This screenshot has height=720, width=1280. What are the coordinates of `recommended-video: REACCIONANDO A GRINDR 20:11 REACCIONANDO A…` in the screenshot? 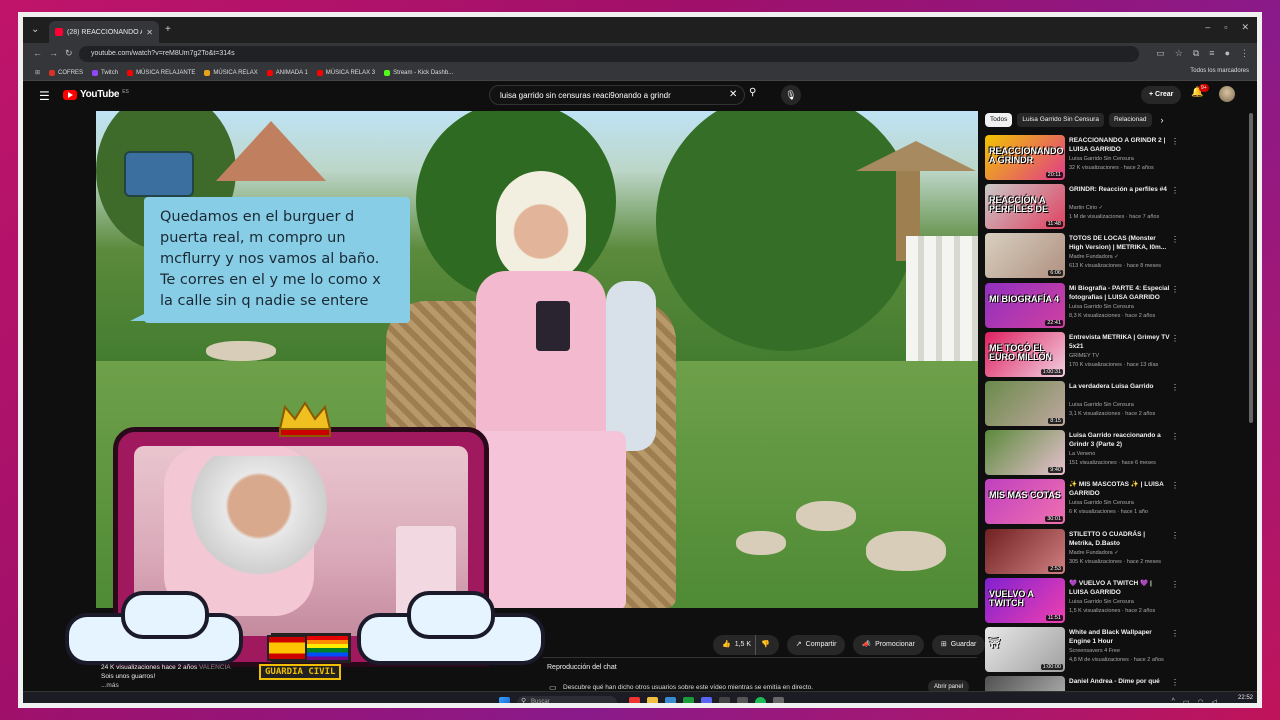 It's located at (1083, 159).